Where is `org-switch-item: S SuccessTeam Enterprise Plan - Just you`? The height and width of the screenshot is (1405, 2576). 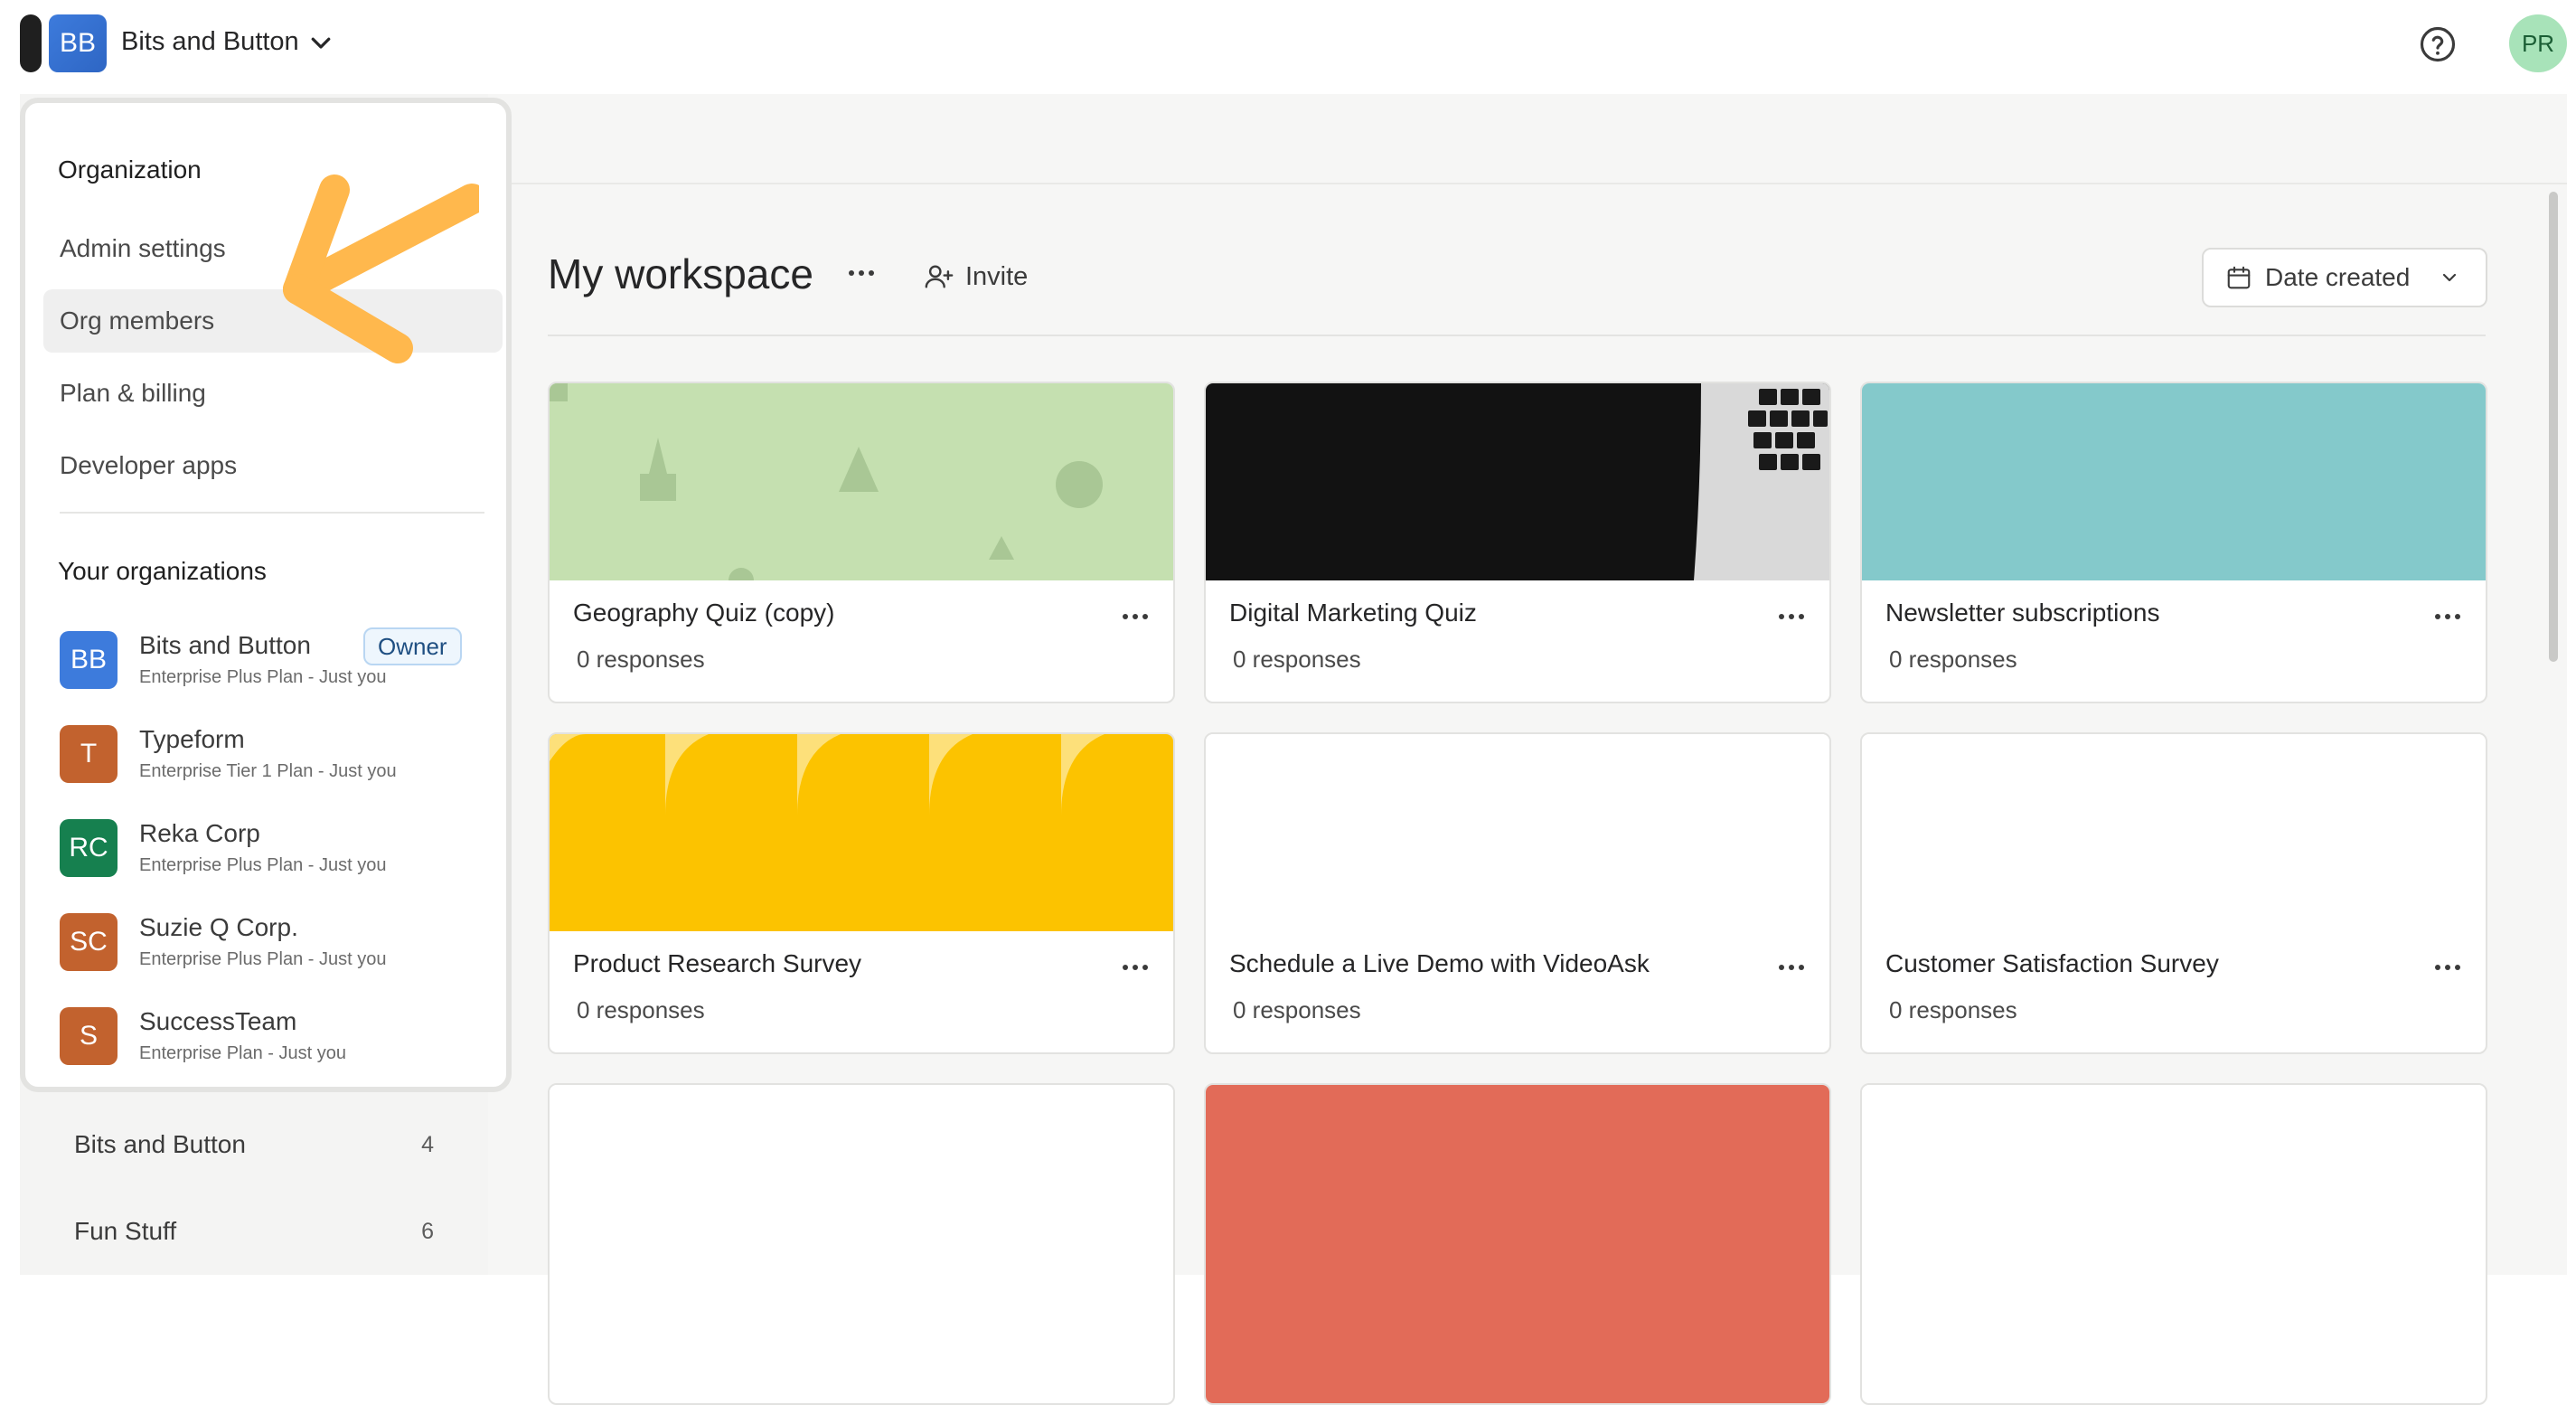
org-switch-item: S SuccessTeam Enterprise Plan - Just you is located at coordinates (272, 1040).